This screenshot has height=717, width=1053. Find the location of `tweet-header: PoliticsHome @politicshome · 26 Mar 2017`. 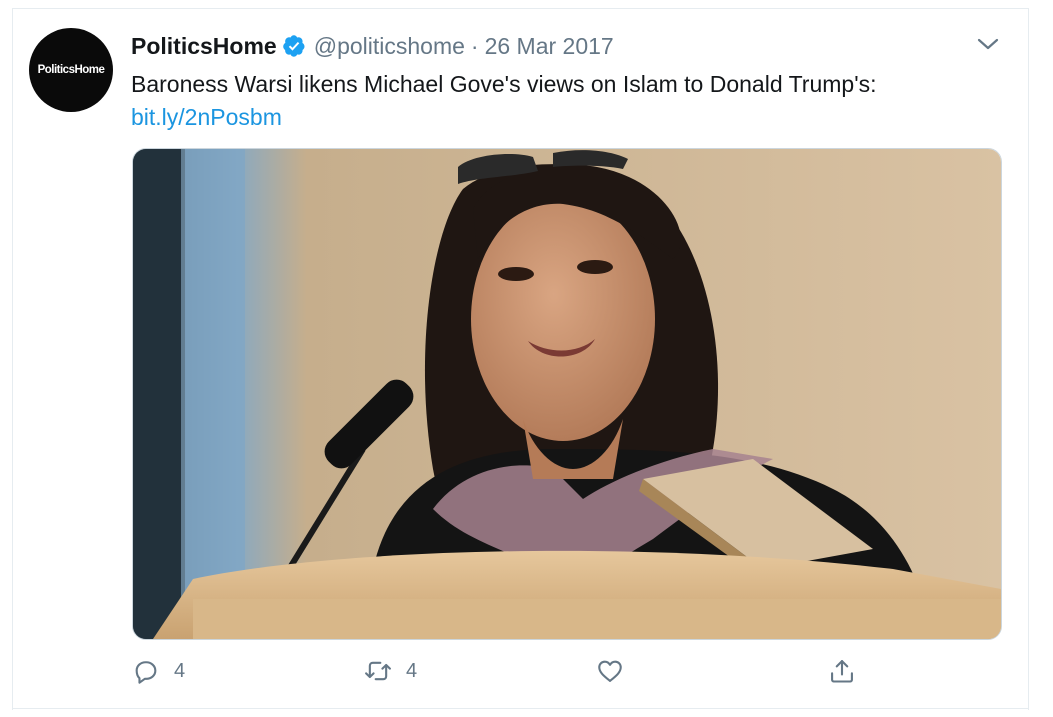

tweet-header: PoliticsHome @politicshome · 26 Mar 2017 is located at coordinates (372, 46).